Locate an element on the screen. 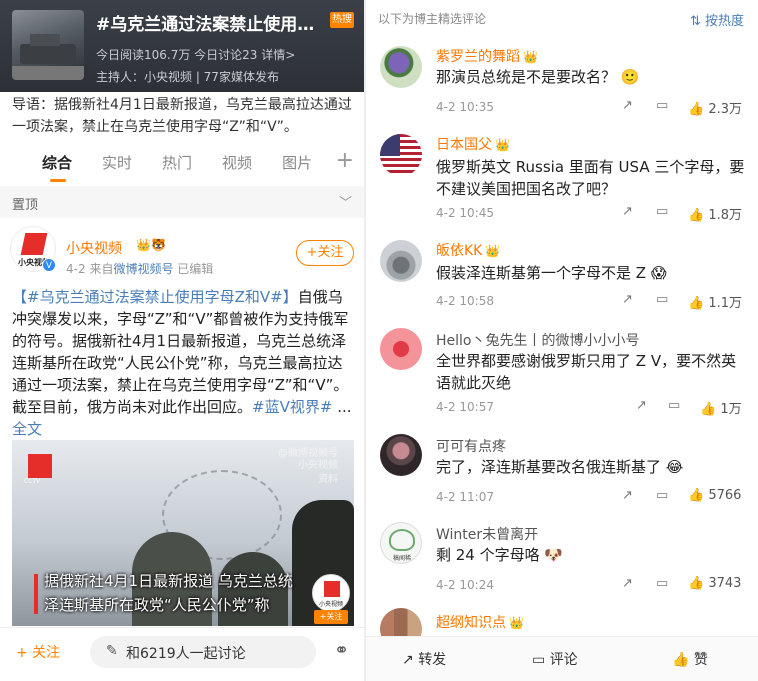 The height and width of the screenshot is (681, 758). tab-realtime: 实时 is located at coordinates (117, 162).